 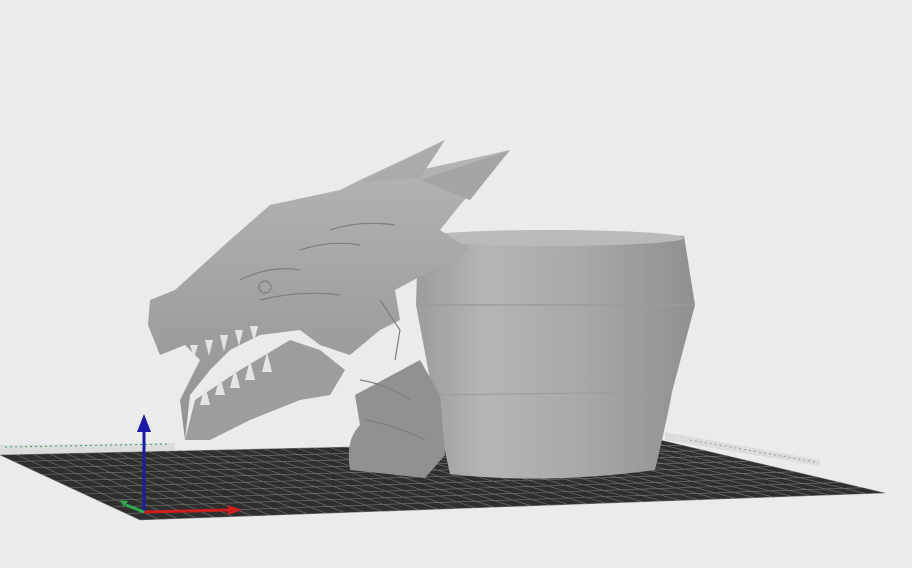 I want to click on x-axis-line, so click(x=187, y=511).